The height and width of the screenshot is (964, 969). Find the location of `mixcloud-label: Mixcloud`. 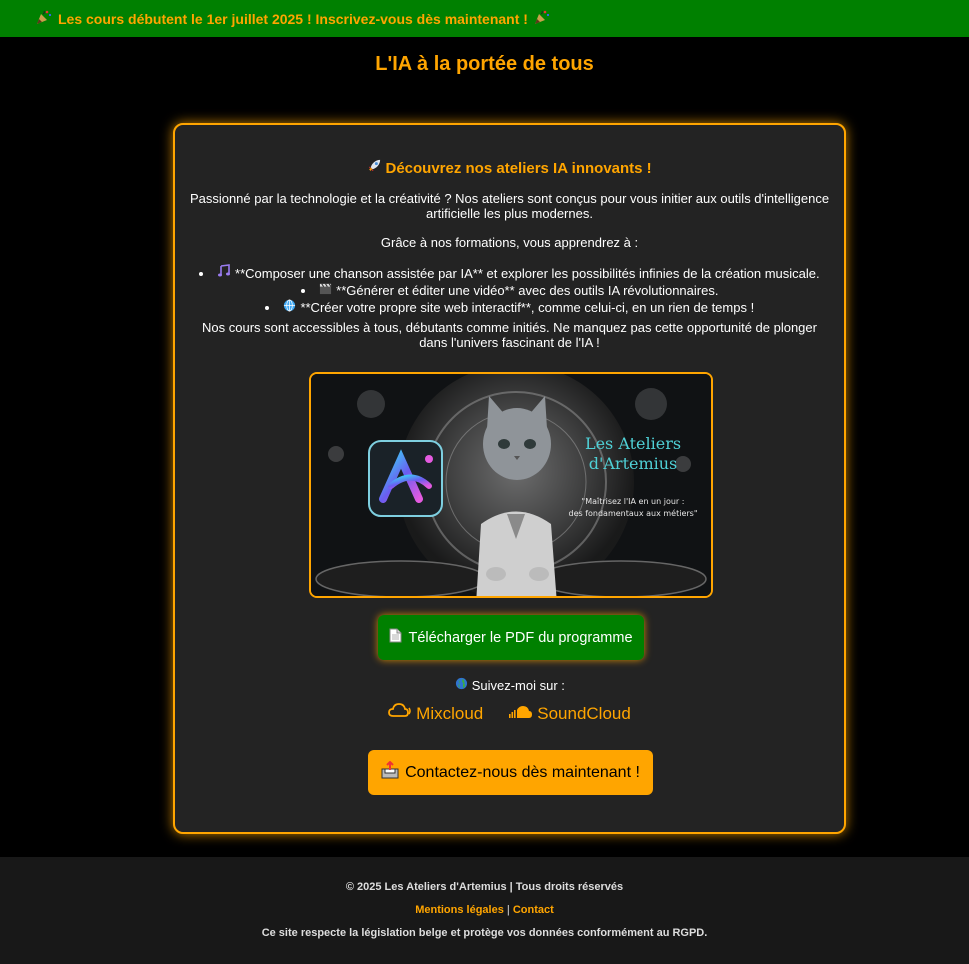

mixcloud-label: Mixcloud is located at coordinates (450, 713).